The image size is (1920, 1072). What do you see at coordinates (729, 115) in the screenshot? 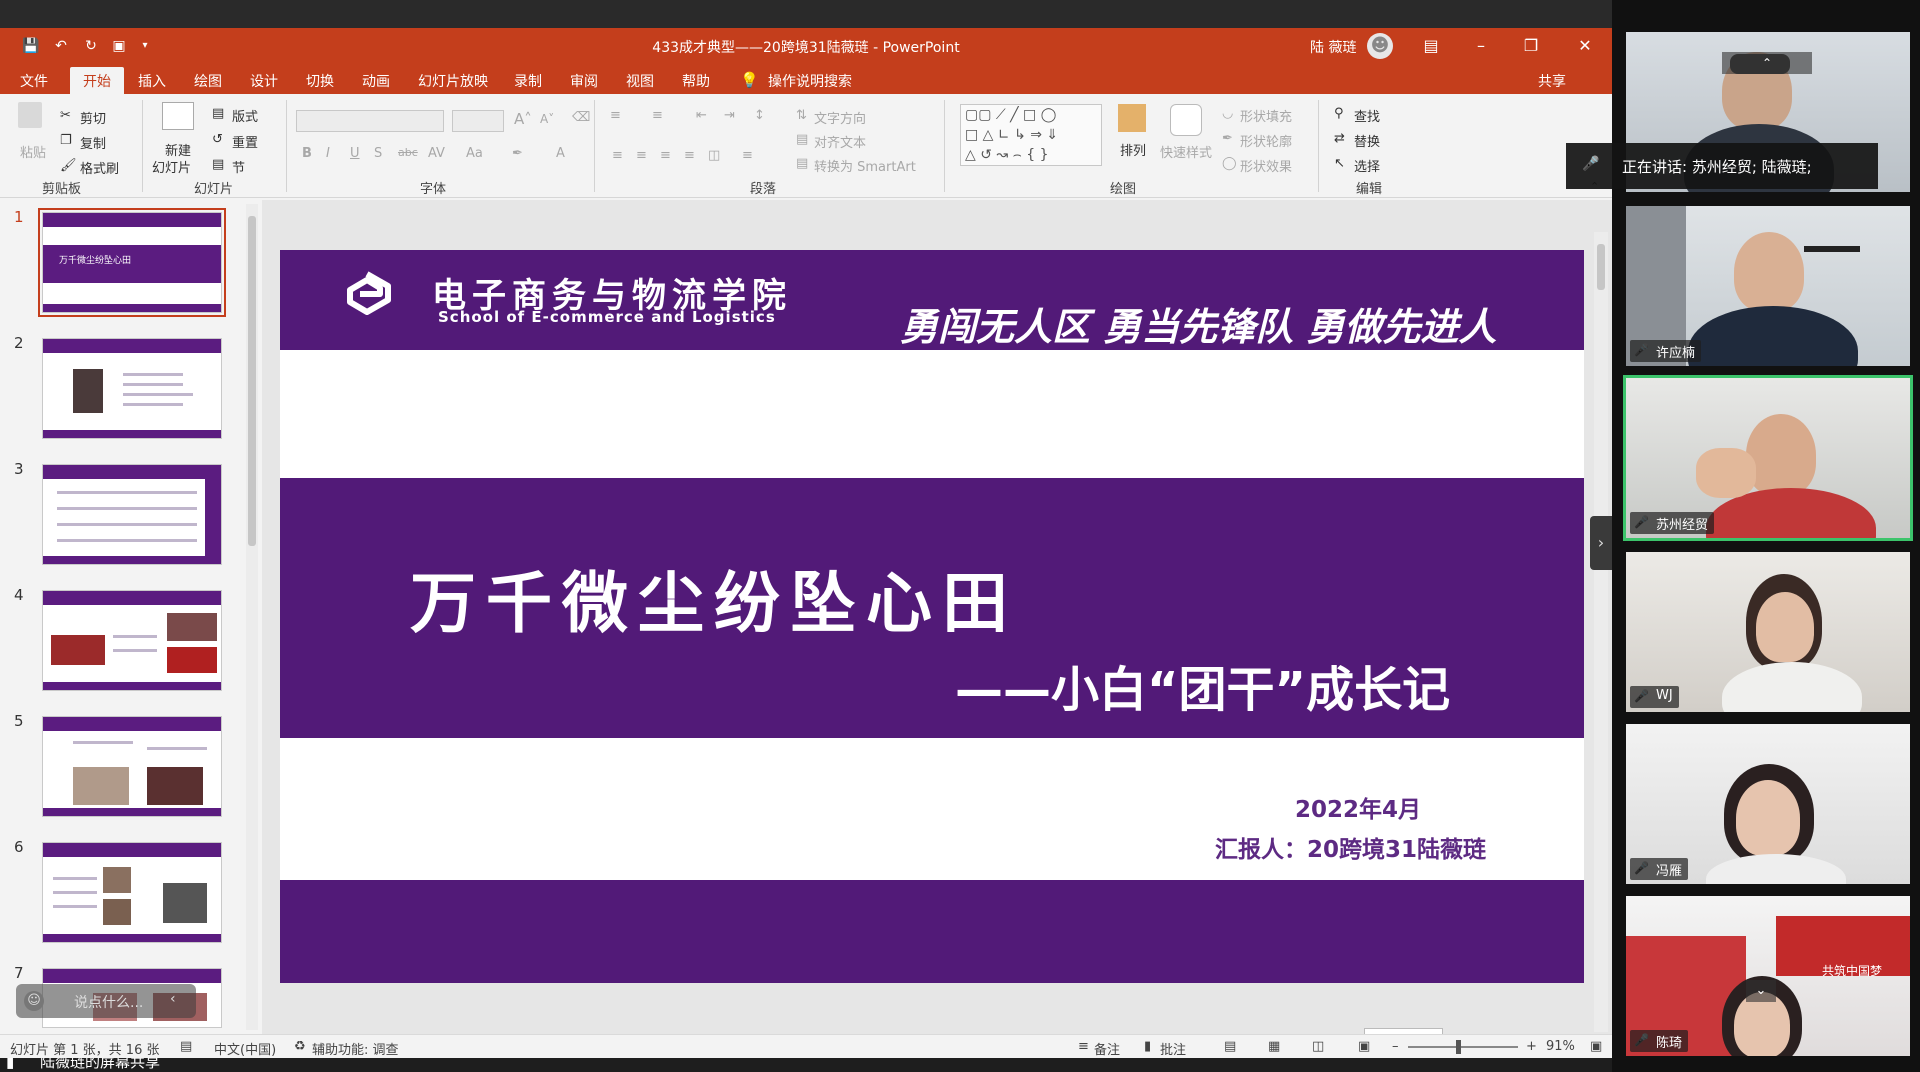
I see `increase-indent-icon: ⇥` at bounding box center [729, 115].